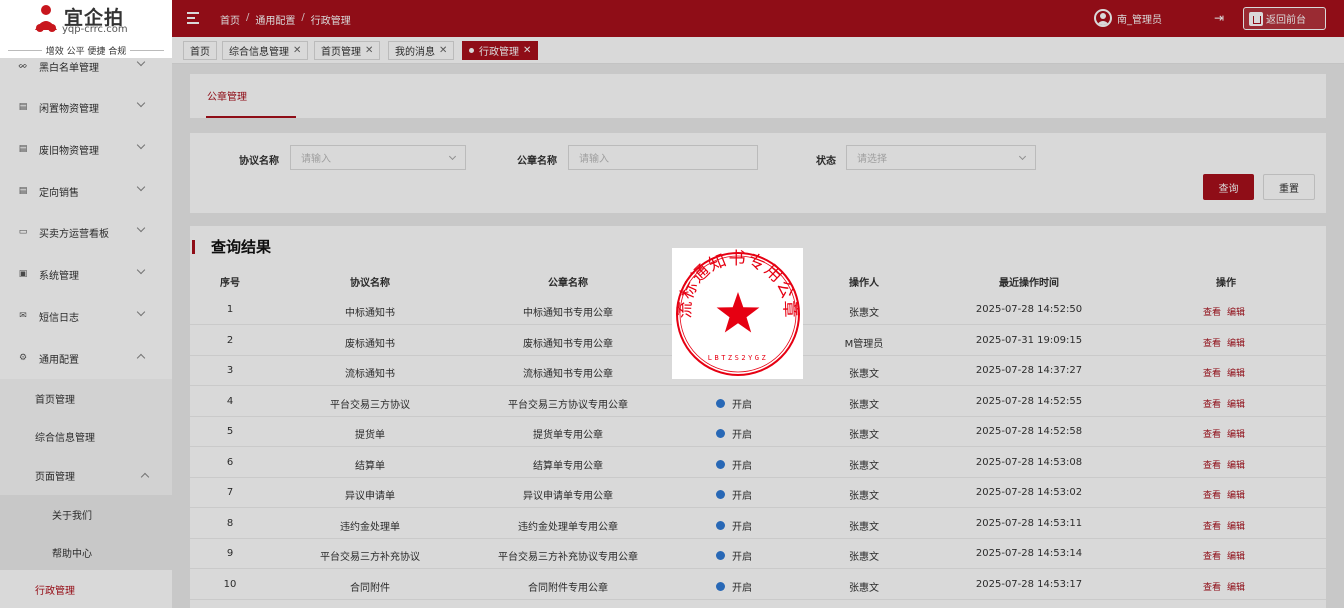 This screenshot has height=608, width=1344. What do you see at coordinates (347, 50) in the screenshot?
I see `tab-home-manage: 首页管理 ✕` at bounding box center [347, 50].